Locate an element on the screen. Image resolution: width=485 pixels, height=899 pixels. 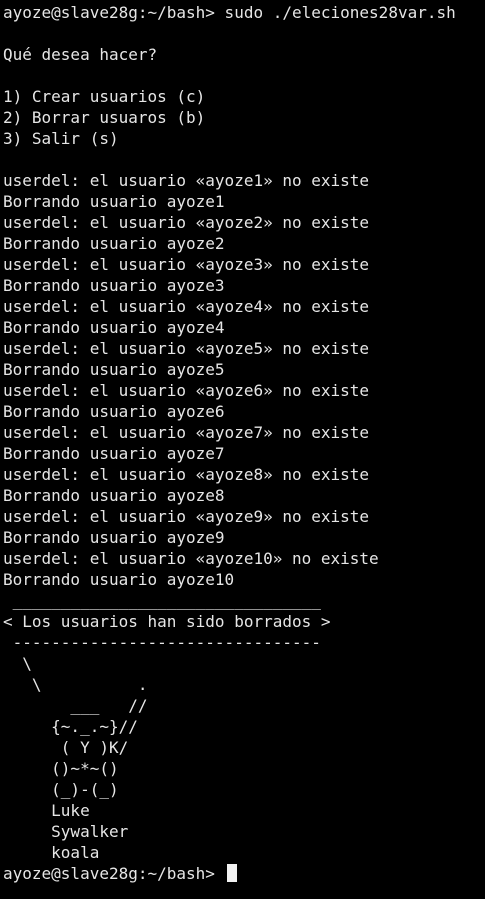
terminal-line: userdel: el usuario «ayoze9» no existe is located at coordinates (186, 516).